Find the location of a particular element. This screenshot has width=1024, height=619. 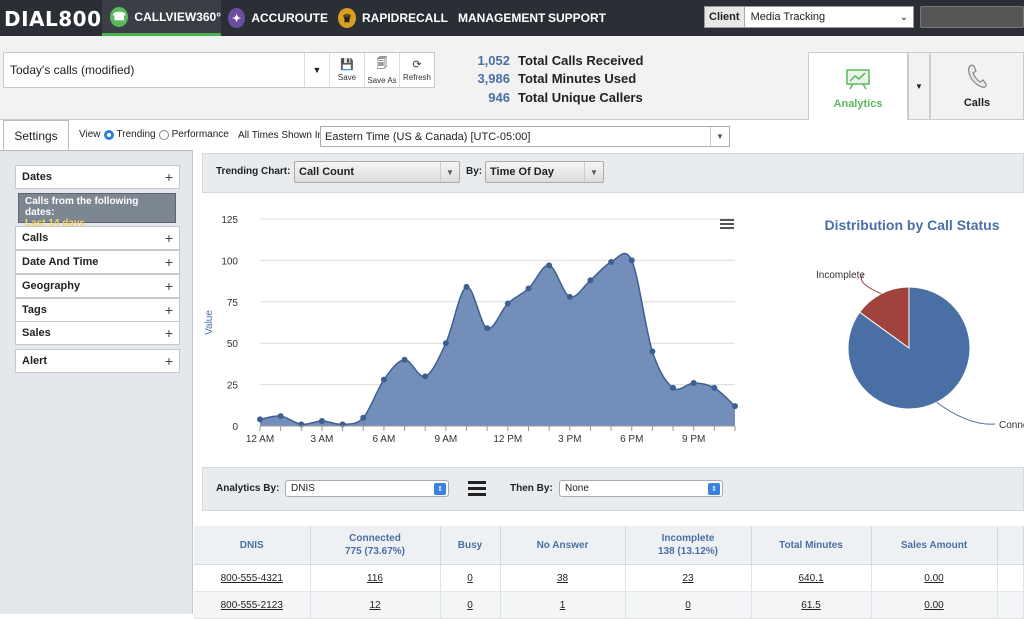

col-header-sales-amount: Sales Amount is located at coordinates (934, 545).